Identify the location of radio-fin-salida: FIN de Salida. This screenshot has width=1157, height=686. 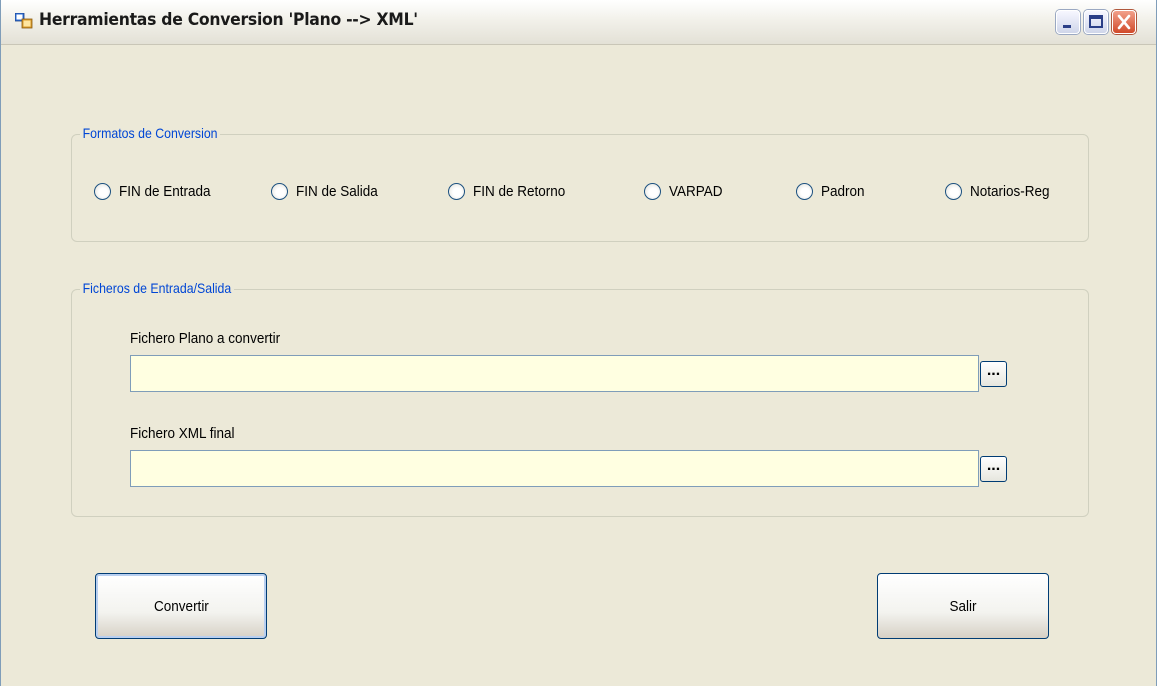
(329, 191).